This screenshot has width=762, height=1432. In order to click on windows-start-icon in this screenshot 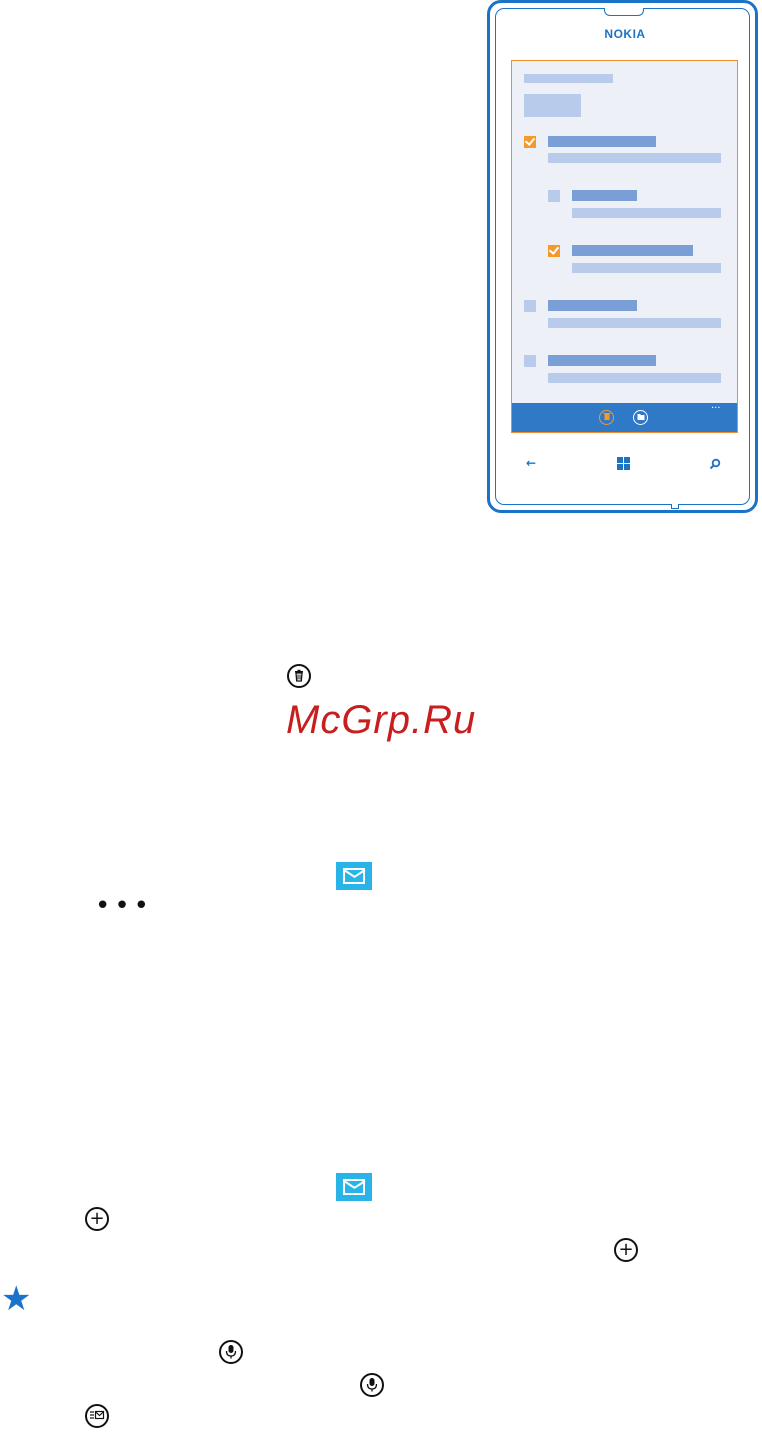, I will do `click(624, 464)`.